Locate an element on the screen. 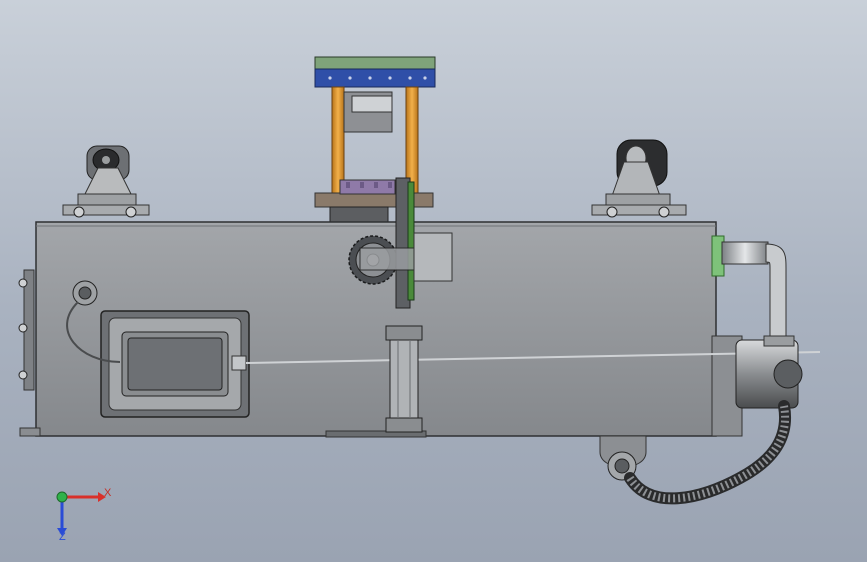 This screenshot has width=867, height=562. right-caster-wheel is located at coordinates (639, 178).